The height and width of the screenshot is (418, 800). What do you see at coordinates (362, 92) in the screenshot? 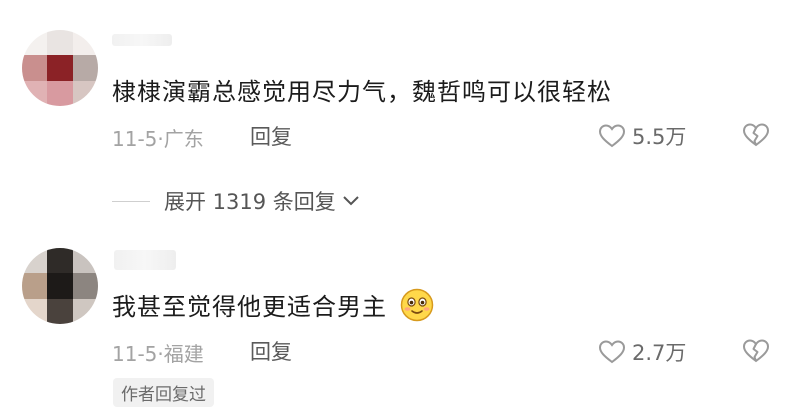
I see `comment-text: 棣棣演霸总感觉用尽力气，魏哲鸣可以很轻松` at bounding box center [362, 92].